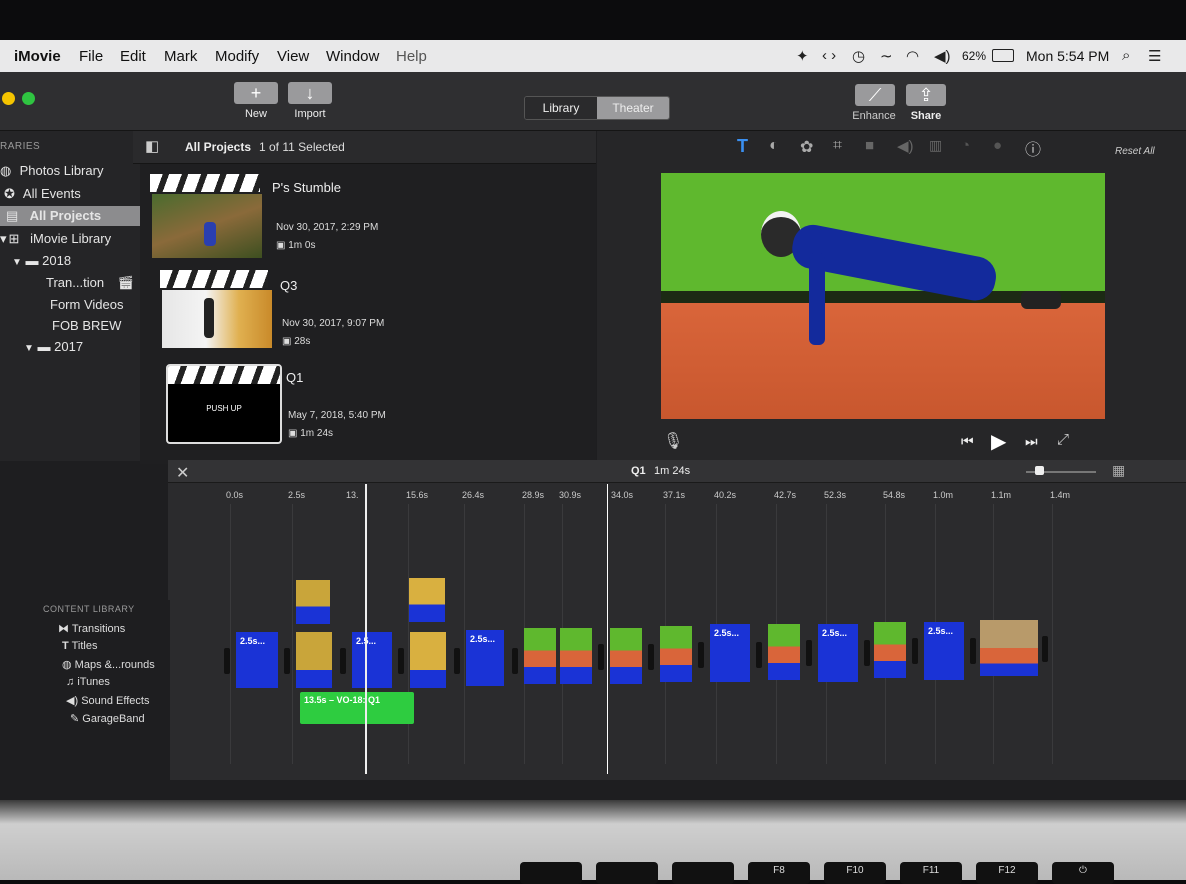 This screenshot has width=1186, height=884. I want to click on dropbox-icon: ✦, so click(802, 56).